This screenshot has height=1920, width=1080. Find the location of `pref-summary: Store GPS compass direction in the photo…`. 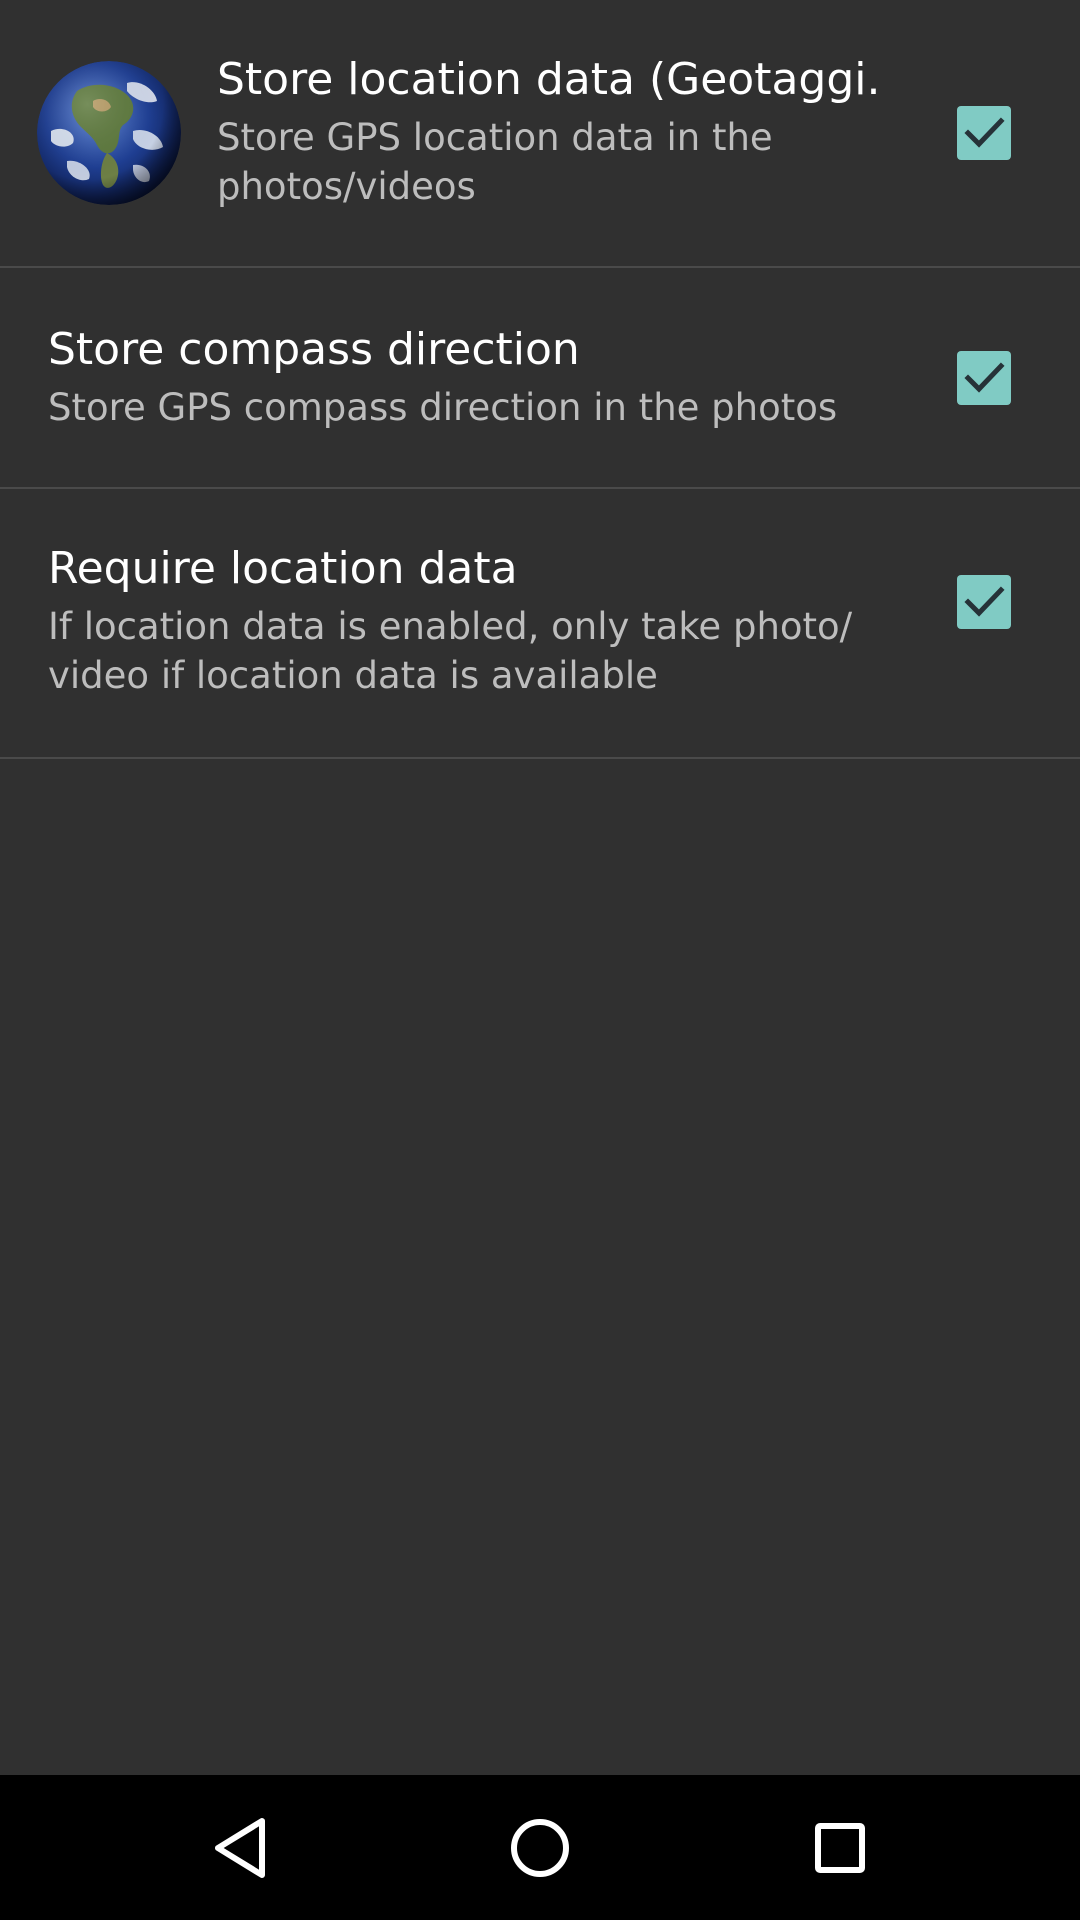

pref-summary: Store GPS compass direction in the photo… is located at coordinates (443, 407).